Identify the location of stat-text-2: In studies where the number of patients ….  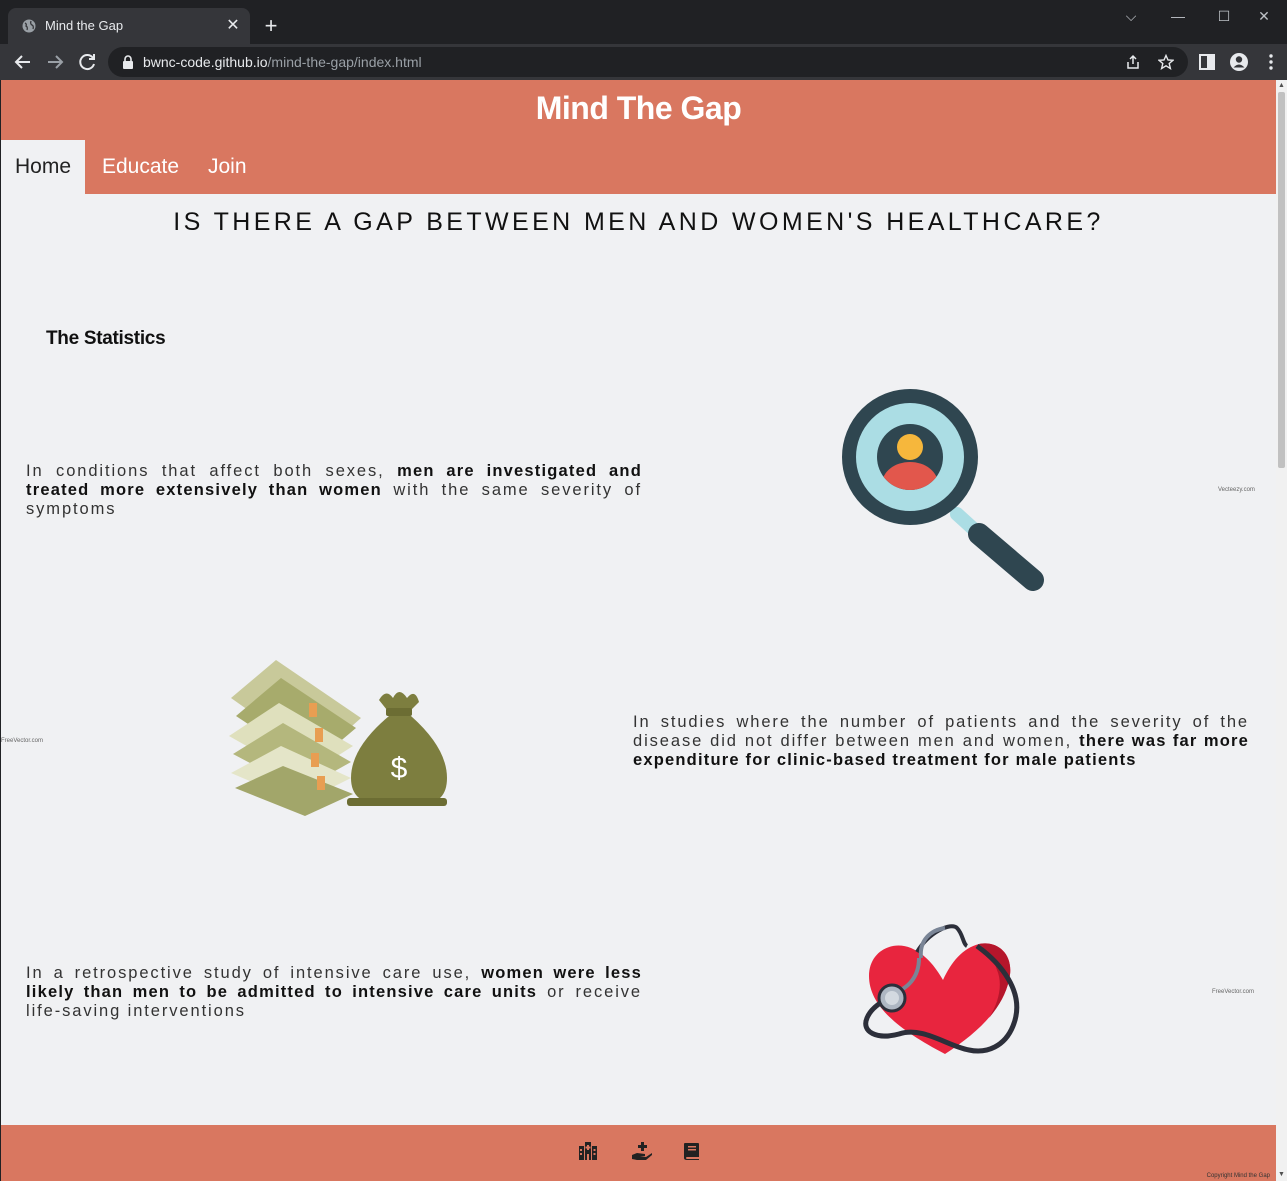
(941, 741).